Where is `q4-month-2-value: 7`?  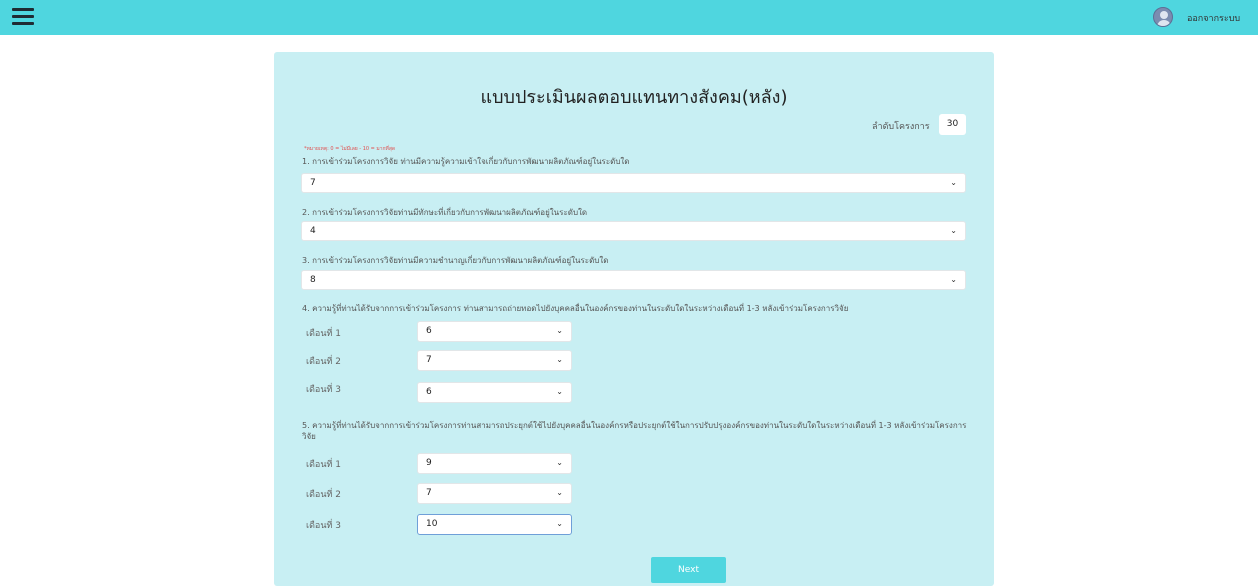
q4-month-2-value: 7 is located at coordinates (429, 360).